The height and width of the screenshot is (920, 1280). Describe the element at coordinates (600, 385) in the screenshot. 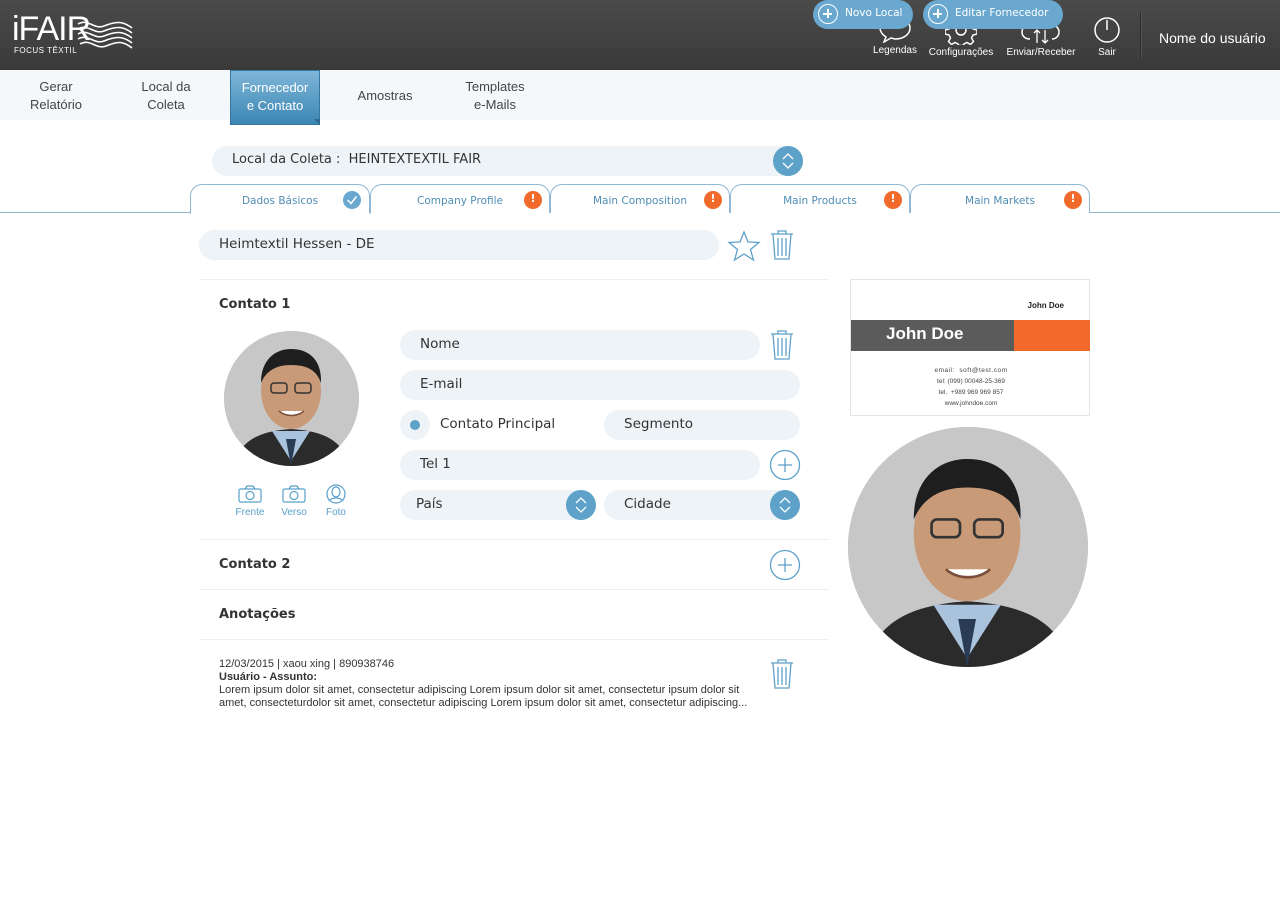

I see `contact-email-field: E-mail` at that location.